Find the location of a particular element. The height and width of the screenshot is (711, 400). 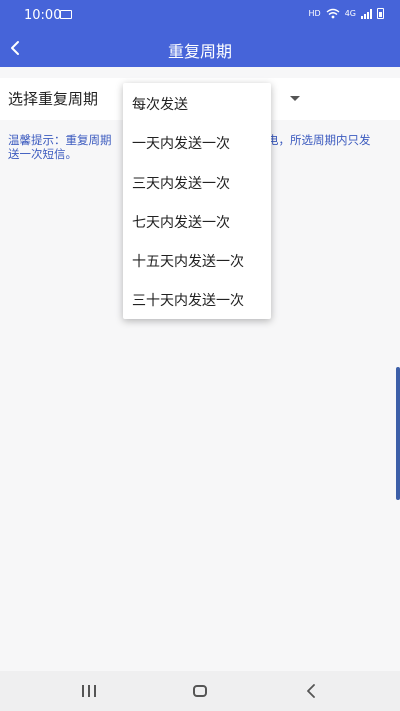

menu-item-every-time: 每次发送 is located at coordinates (160, 104).